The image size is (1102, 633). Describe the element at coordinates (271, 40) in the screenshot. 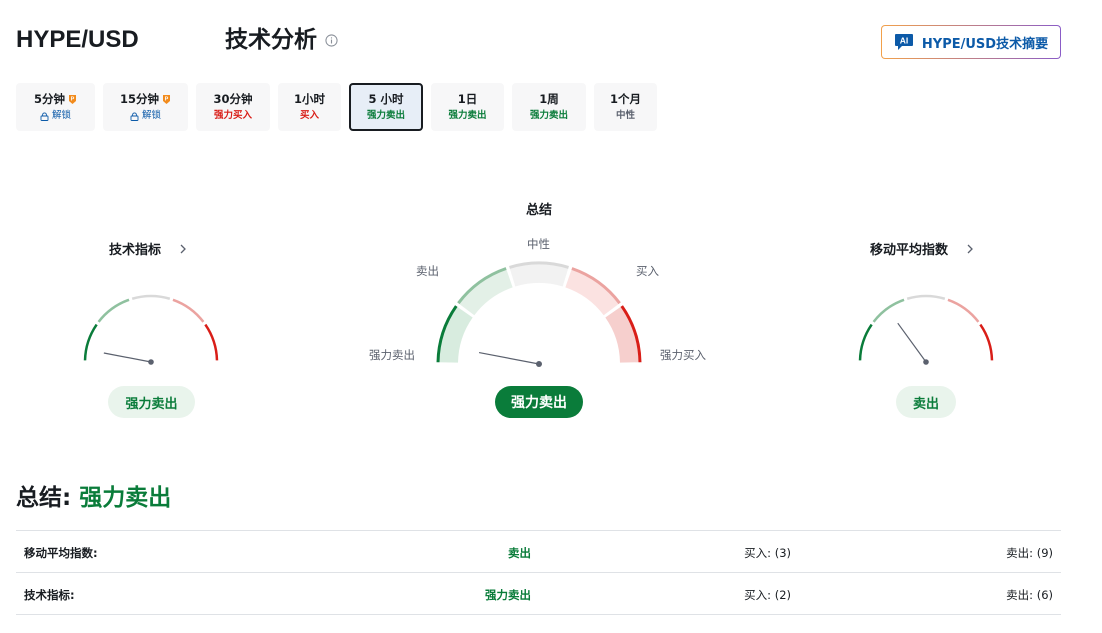

I see `section-title-text: 技术分析` at that location.